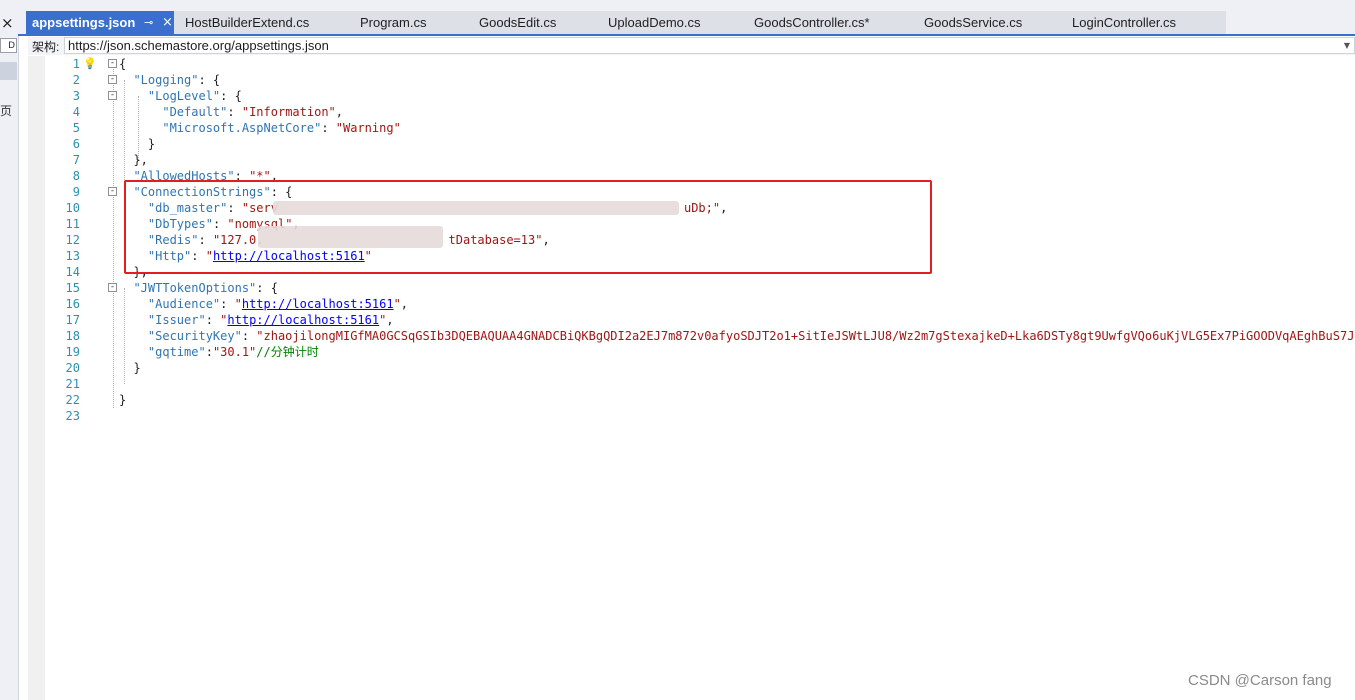 Image resolution: width=1355 pixels, height=700 pixels. Describe the element at coordinates (184, 96) in the screenshot. I see `json-key: "LogLevel"` at that location.